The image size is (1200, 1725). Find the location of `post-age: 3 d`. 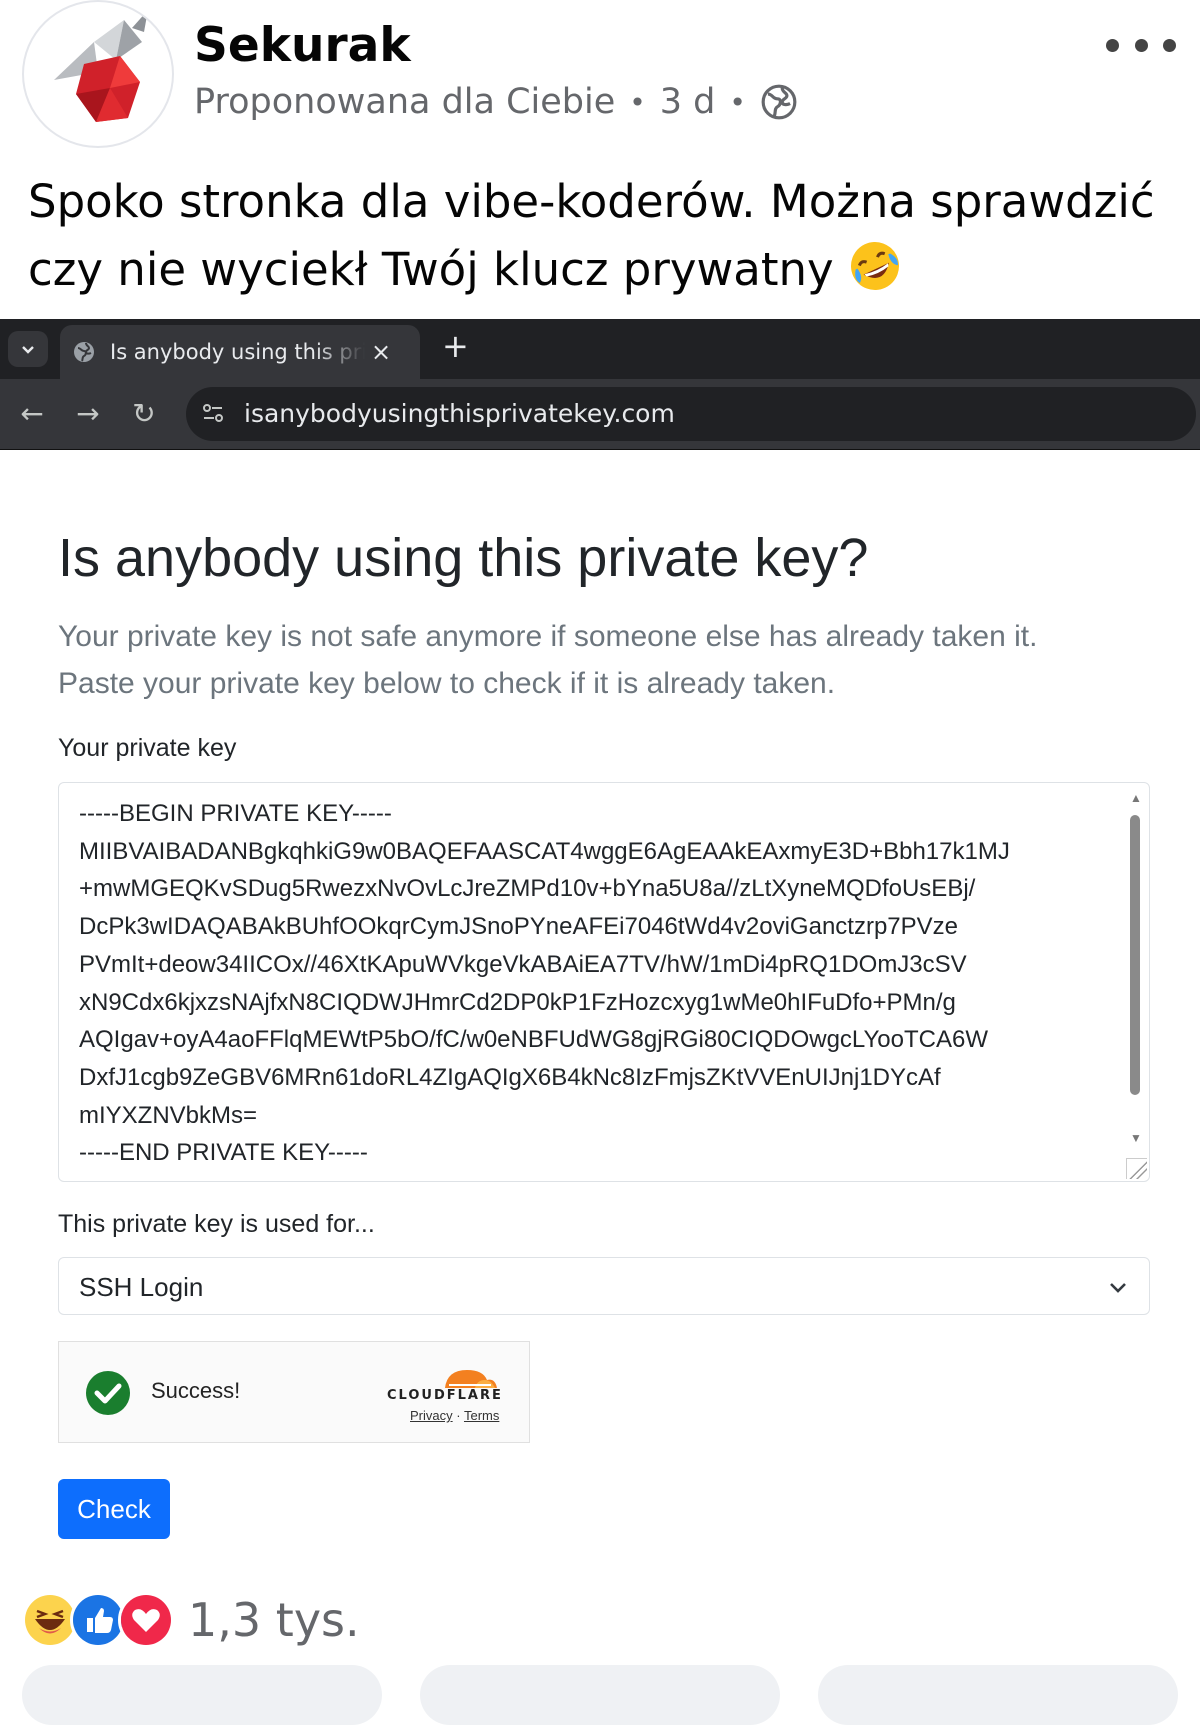

post-age: 3 d is located at coordinates (688, 102).